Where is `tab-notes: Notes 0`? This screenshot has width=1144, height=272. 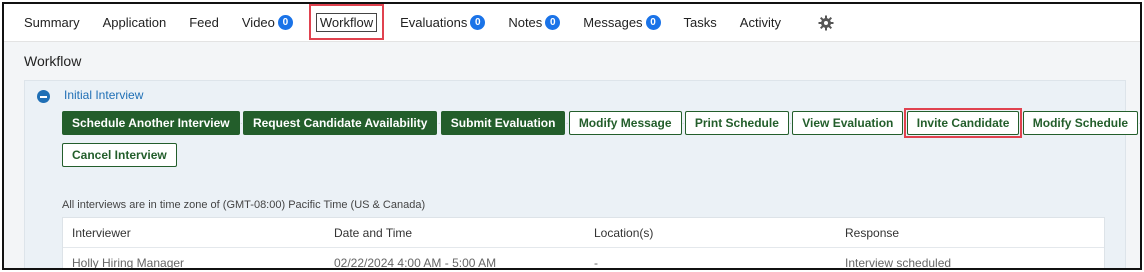
tab-notes: Notes 0 is located at coordinates (534, 23).